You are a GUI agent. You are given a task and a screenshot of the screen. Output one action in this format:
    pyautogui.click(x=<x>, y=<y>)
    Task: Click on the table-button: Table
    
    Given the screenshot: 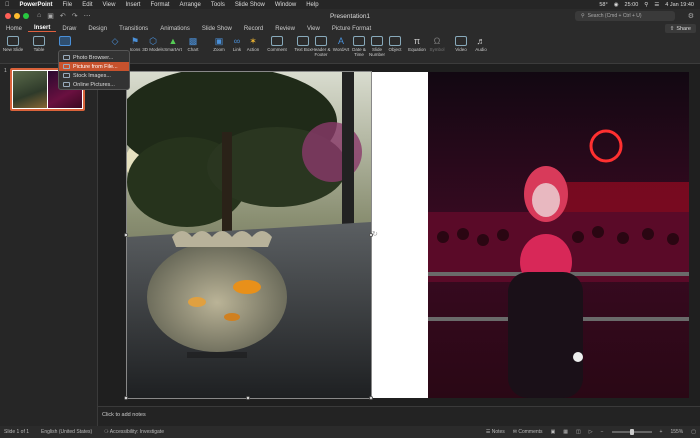 What is the action you would take?
    pyautogui.click(x=39, y=49)
    